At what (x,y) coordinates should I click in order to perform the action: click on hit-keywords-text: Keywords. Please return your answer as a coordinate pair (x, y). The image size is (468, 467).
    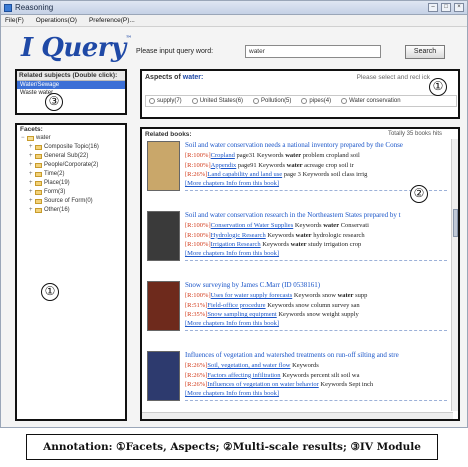
    Looking at the image, I should click on (280, 235).